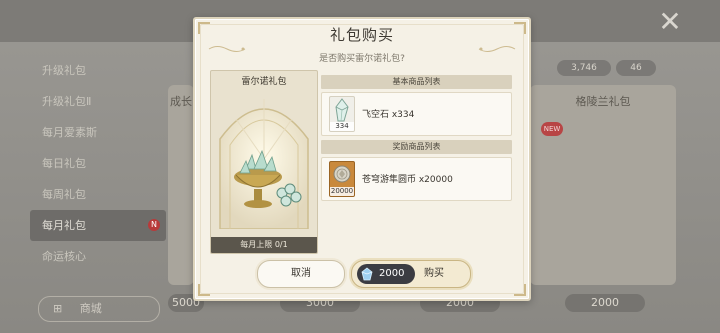 Image resolution: width=720 pixels, height=333 pixels. I want to click on new-badge: N, so click(154, 225).